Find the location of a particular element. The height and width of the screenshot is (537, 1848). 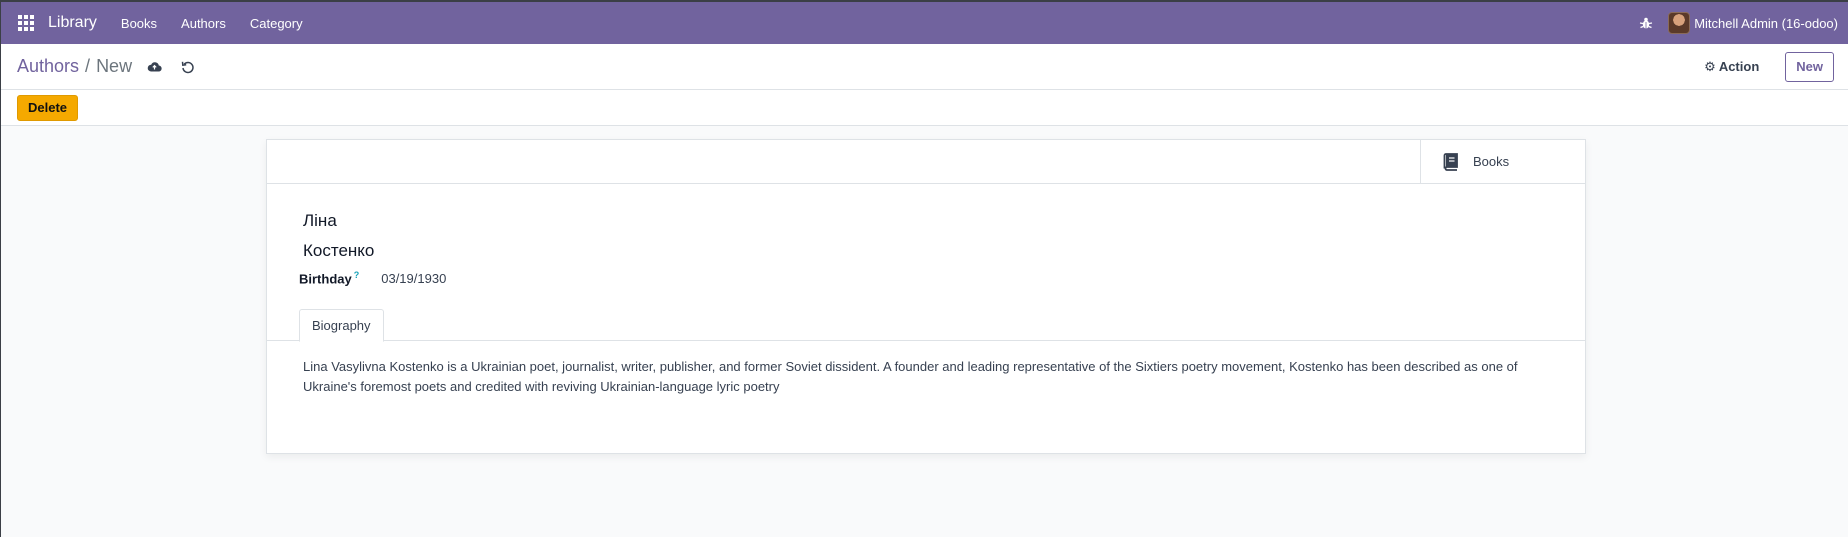

debug-bug-icon is located at coordinates (1646, 23).